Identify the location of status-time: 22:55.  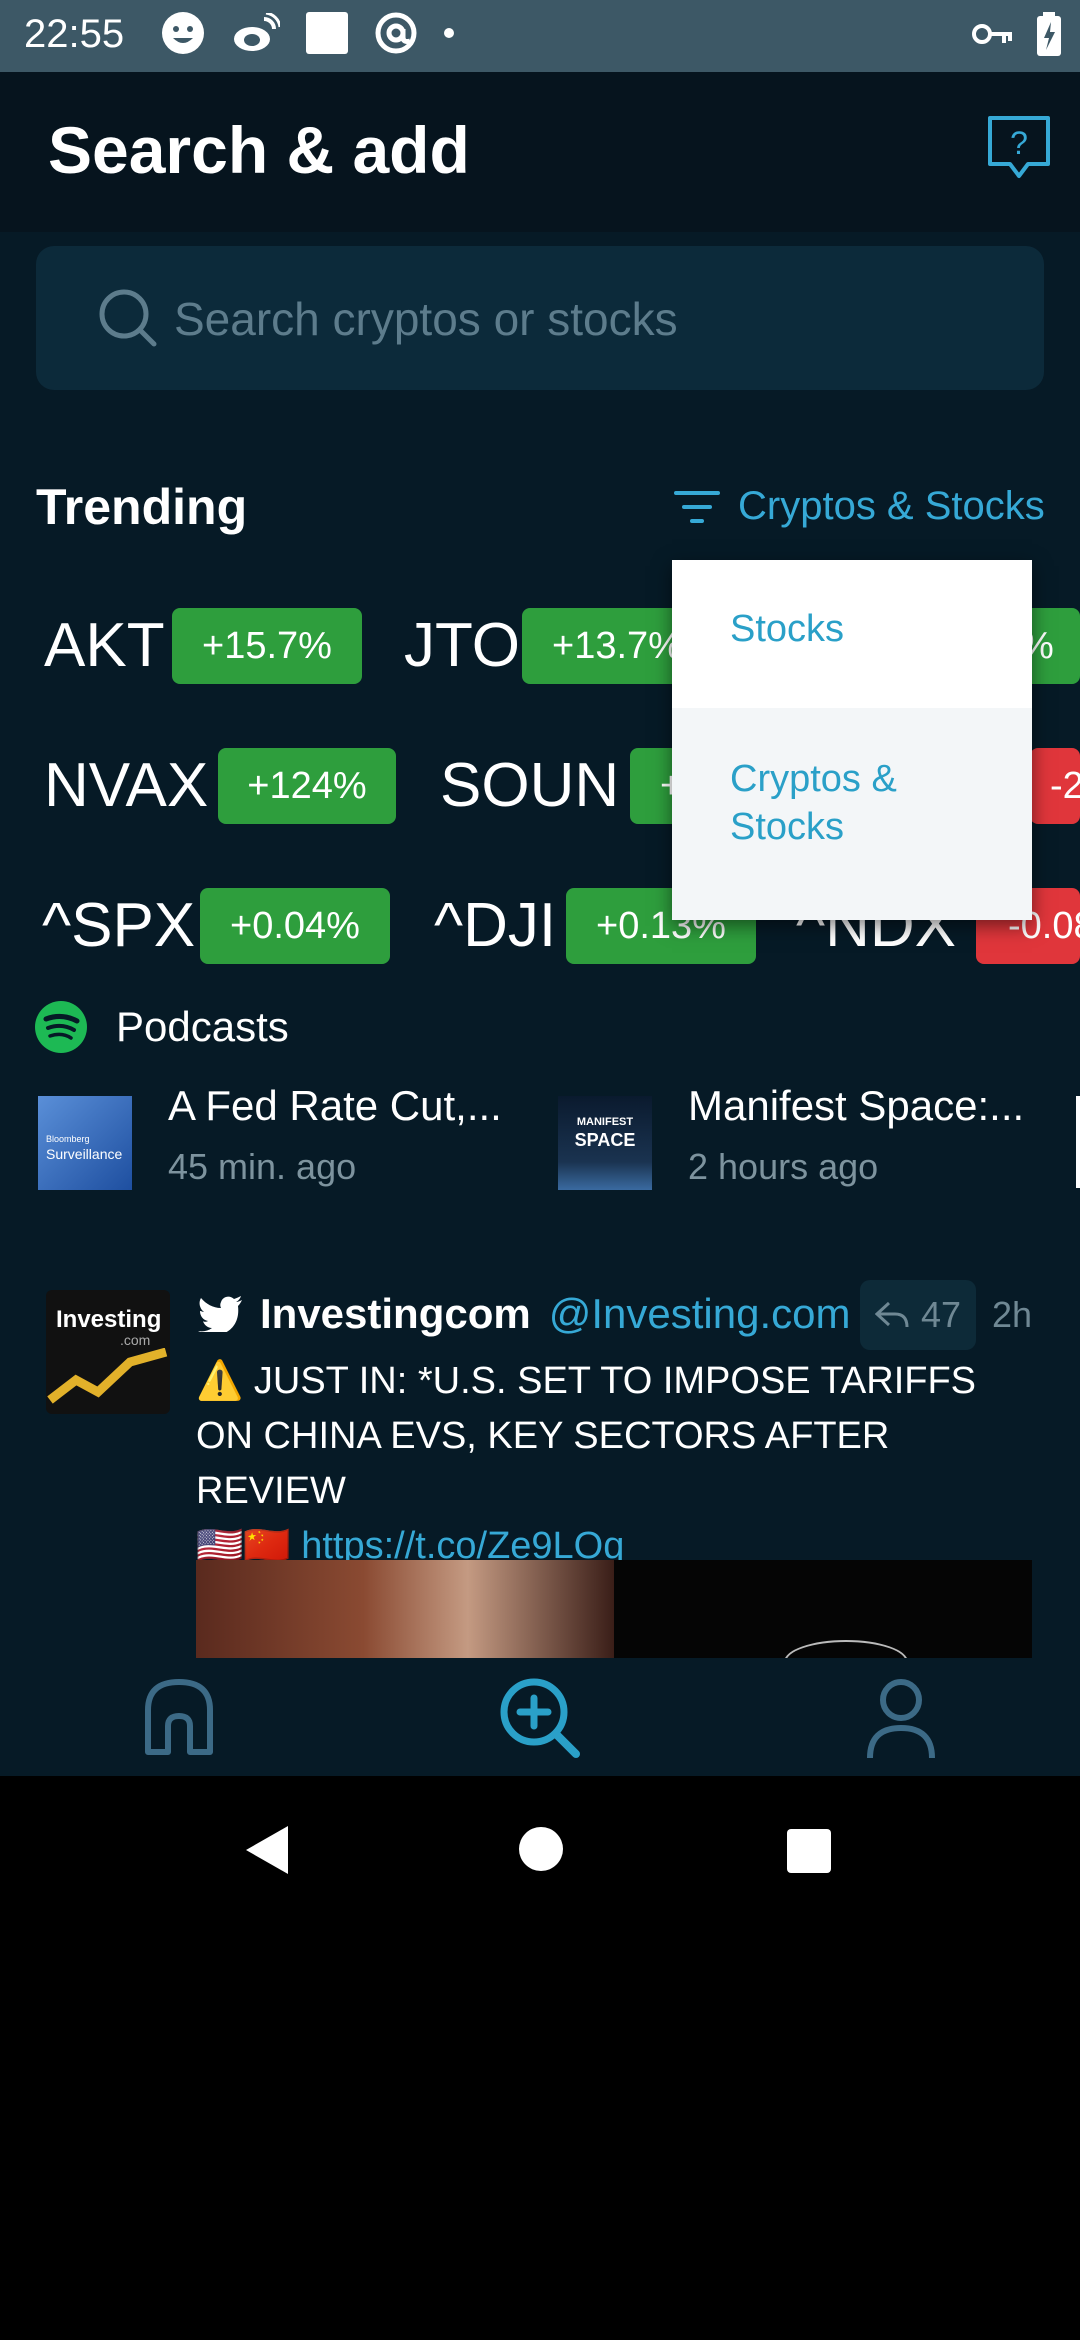
(74, 34).